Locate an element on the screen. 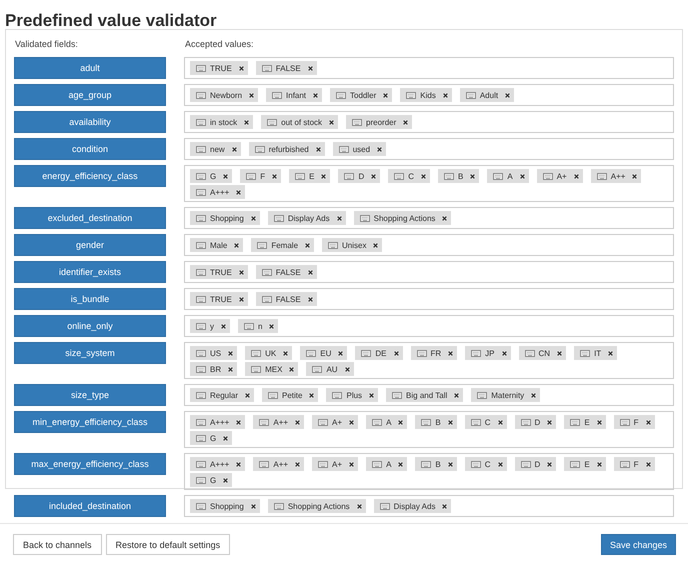 Image resolution: width=688 pixels, height=570 pixels. field-button: size_system is located at coordinates (90, 353).